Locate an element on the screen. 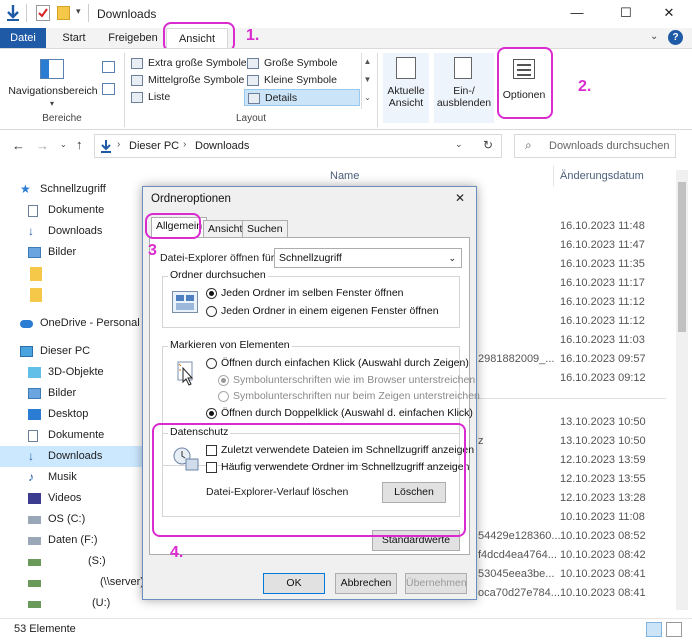 The width and height of the screenshot is (692, 640). layout-large-icons: Große Symbole is located at coordinates (302, 63).